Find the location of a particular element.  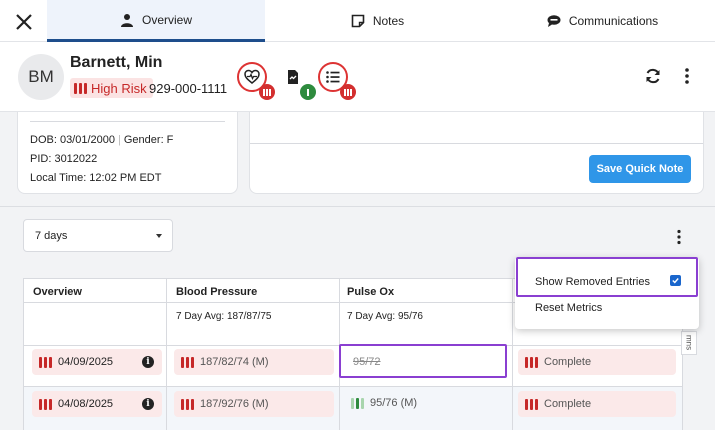

bp-cell: 187/92/76 (M) is located at coordinates (254, 404).